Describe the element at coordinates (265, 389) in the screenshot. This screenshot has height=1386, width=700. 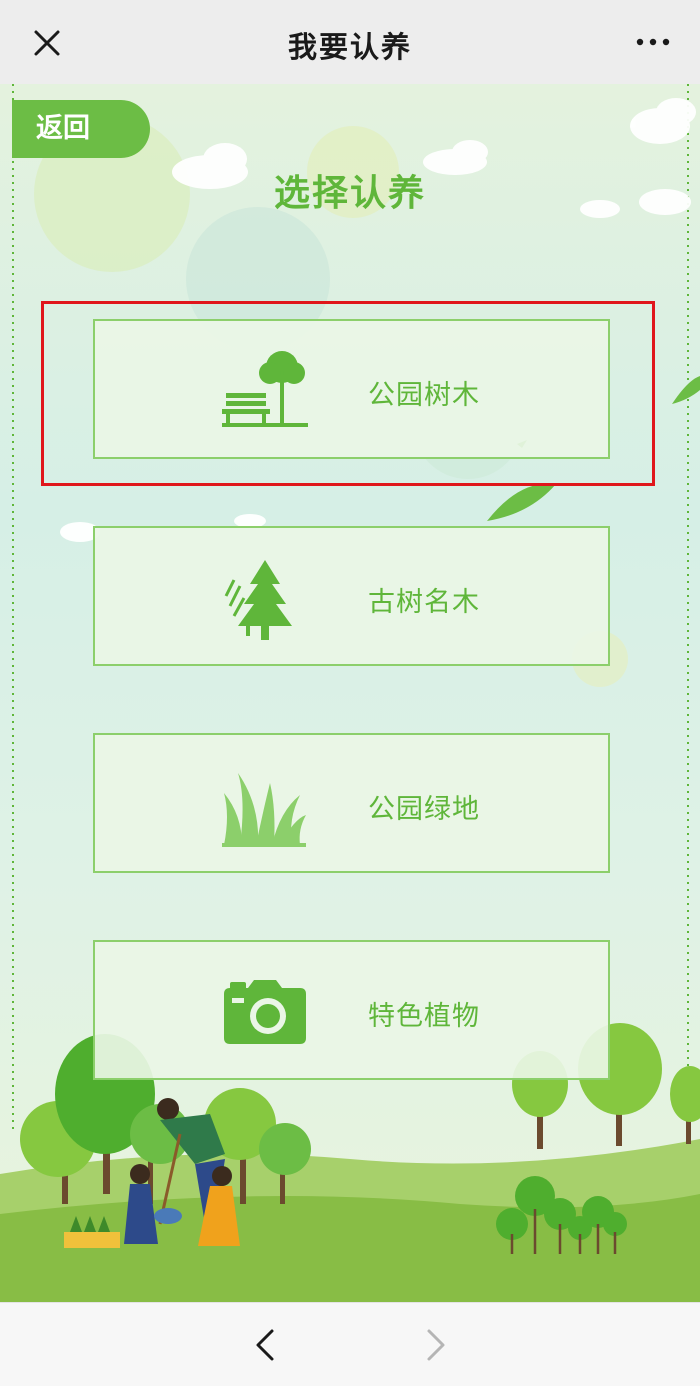
I see `park-tree-bench-icon` at that location.